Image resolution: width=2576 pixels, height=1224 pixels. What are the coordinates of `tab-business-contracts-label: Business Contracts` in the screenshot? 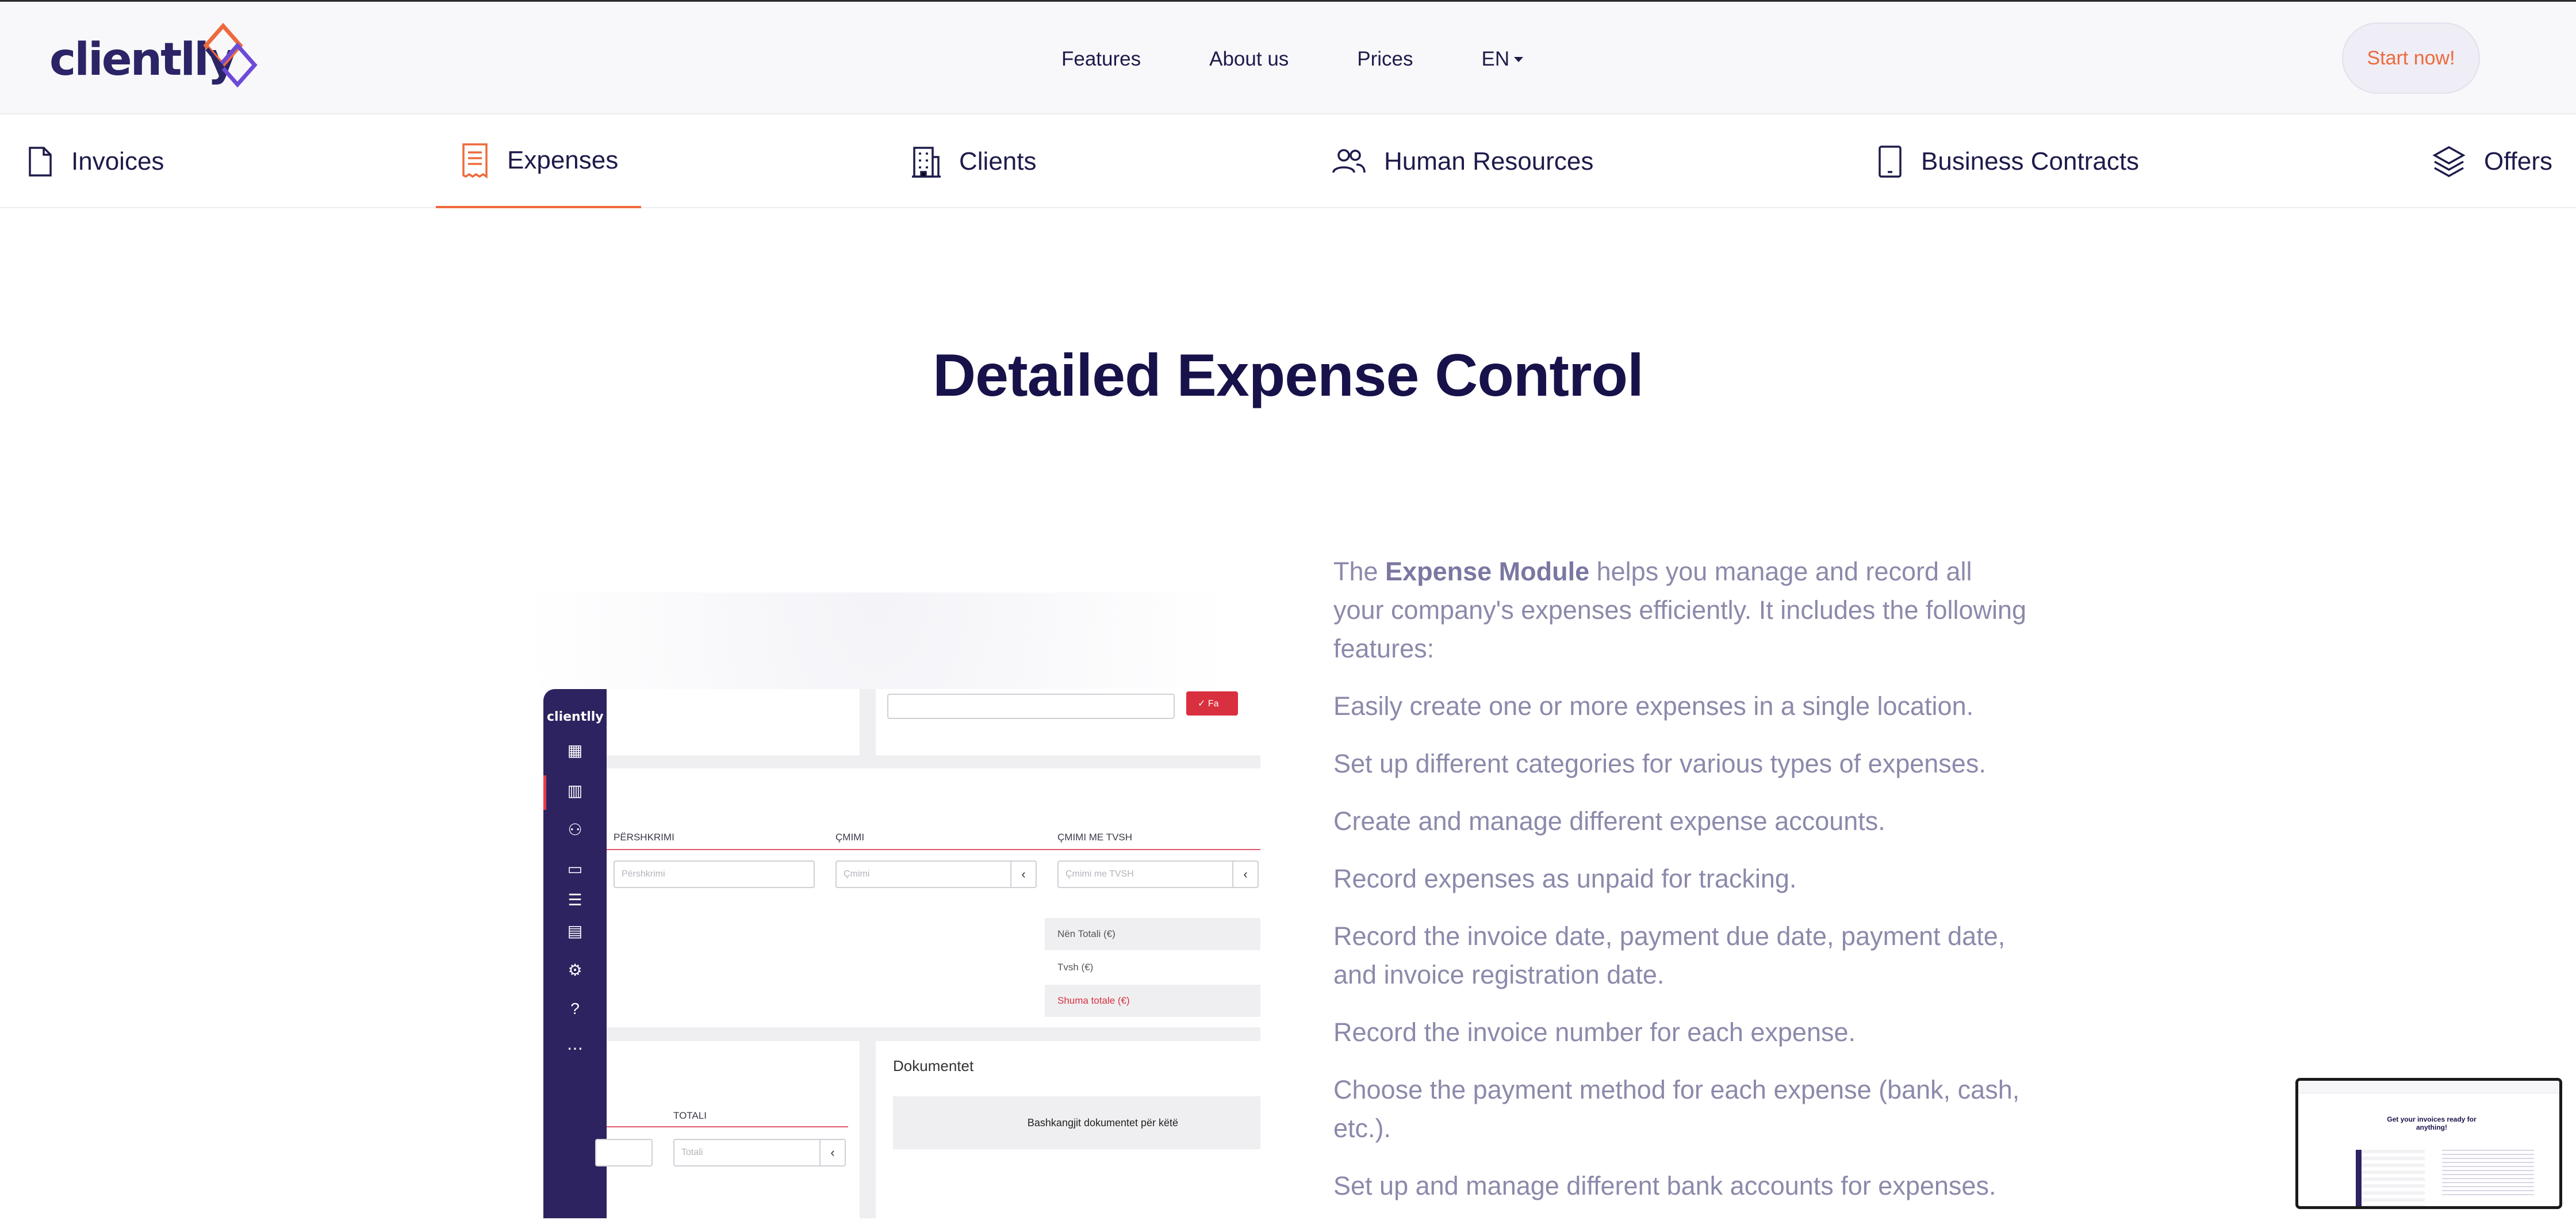 It's located at (2030, 161).